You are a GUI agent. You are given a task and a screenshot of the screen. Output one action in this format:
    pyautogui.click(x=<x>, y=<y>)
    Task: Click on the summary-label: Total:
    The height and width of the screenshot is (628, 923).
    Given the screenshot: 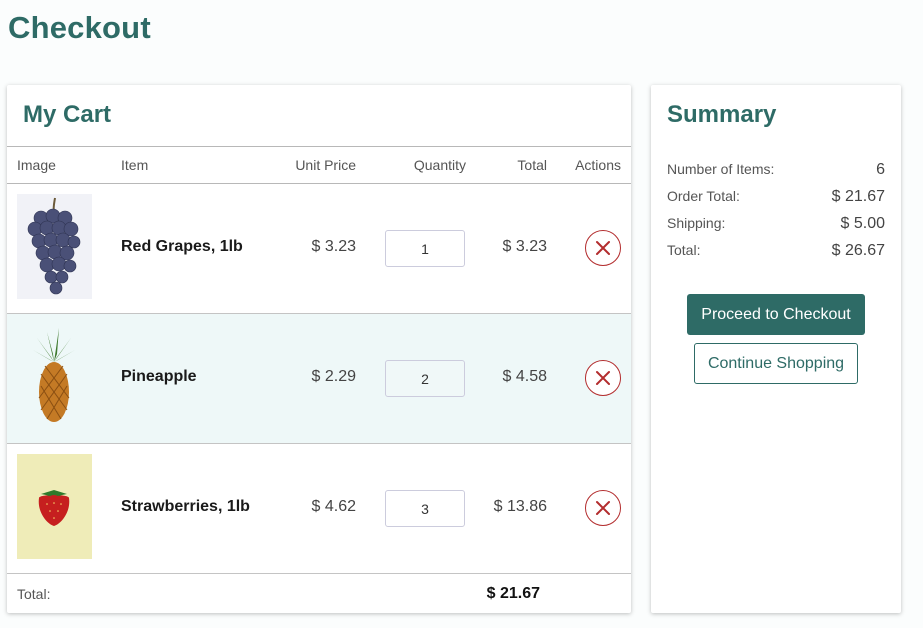 What is the action you would take?
    pyautogui.click(x=684, y=250)
    